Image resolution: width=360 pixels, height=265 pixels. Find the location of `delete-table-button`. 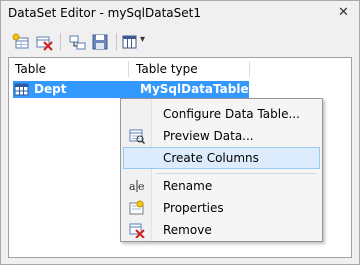

delete-table-button is located at coordinates (44, 42).